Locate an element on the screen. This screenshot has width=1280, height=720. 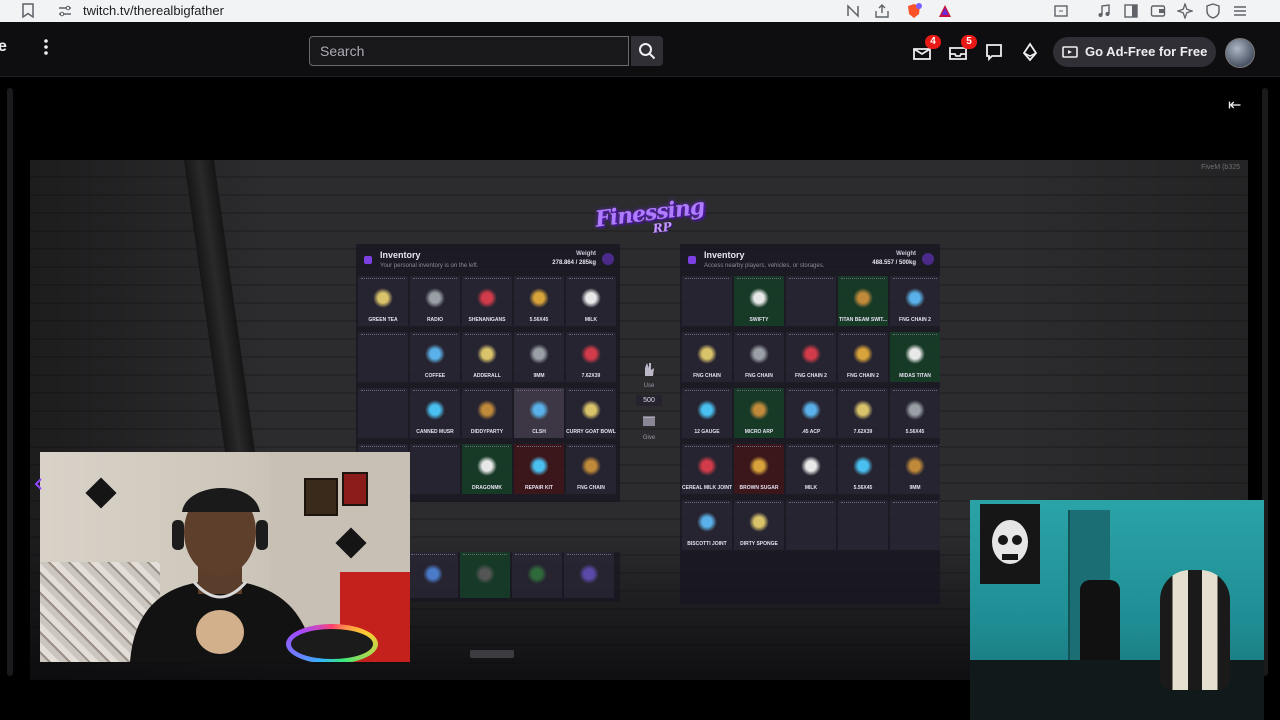
give-label: Give is located at coordinates (649, 438).